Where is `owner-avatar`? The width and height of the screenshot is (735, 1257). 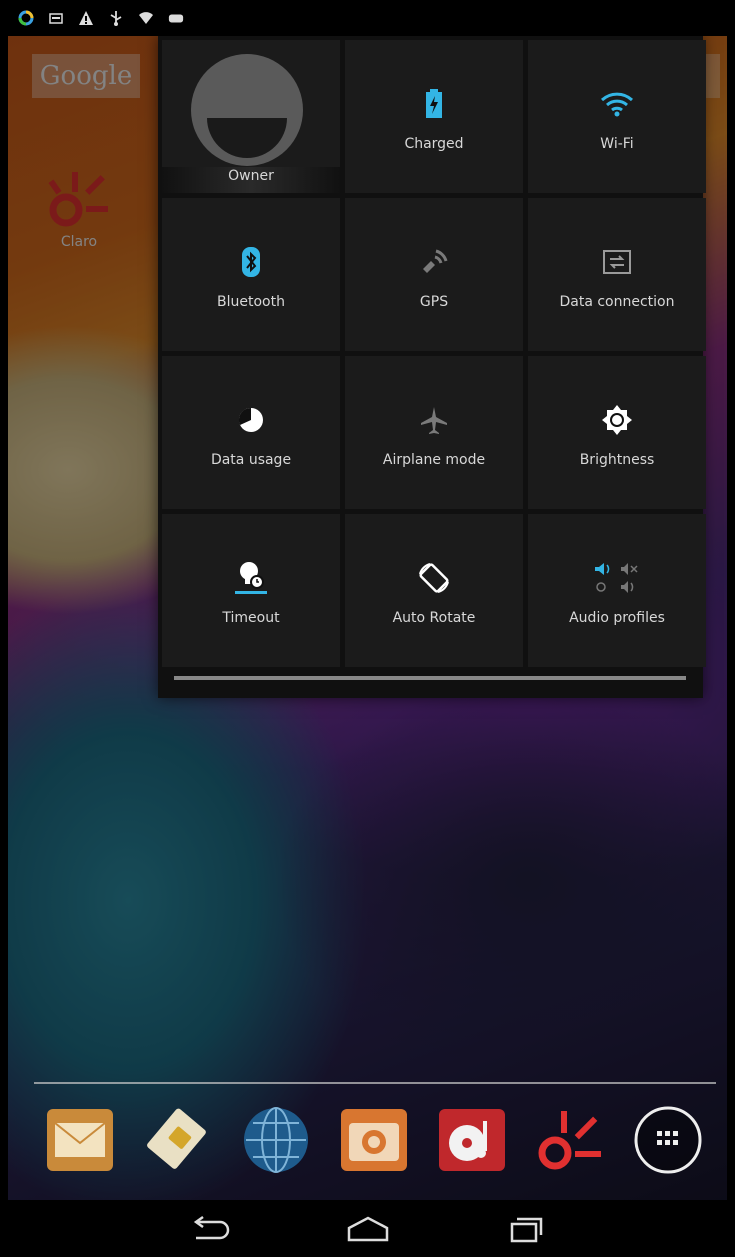
owner-avatar is located at coordinates (247, 110).